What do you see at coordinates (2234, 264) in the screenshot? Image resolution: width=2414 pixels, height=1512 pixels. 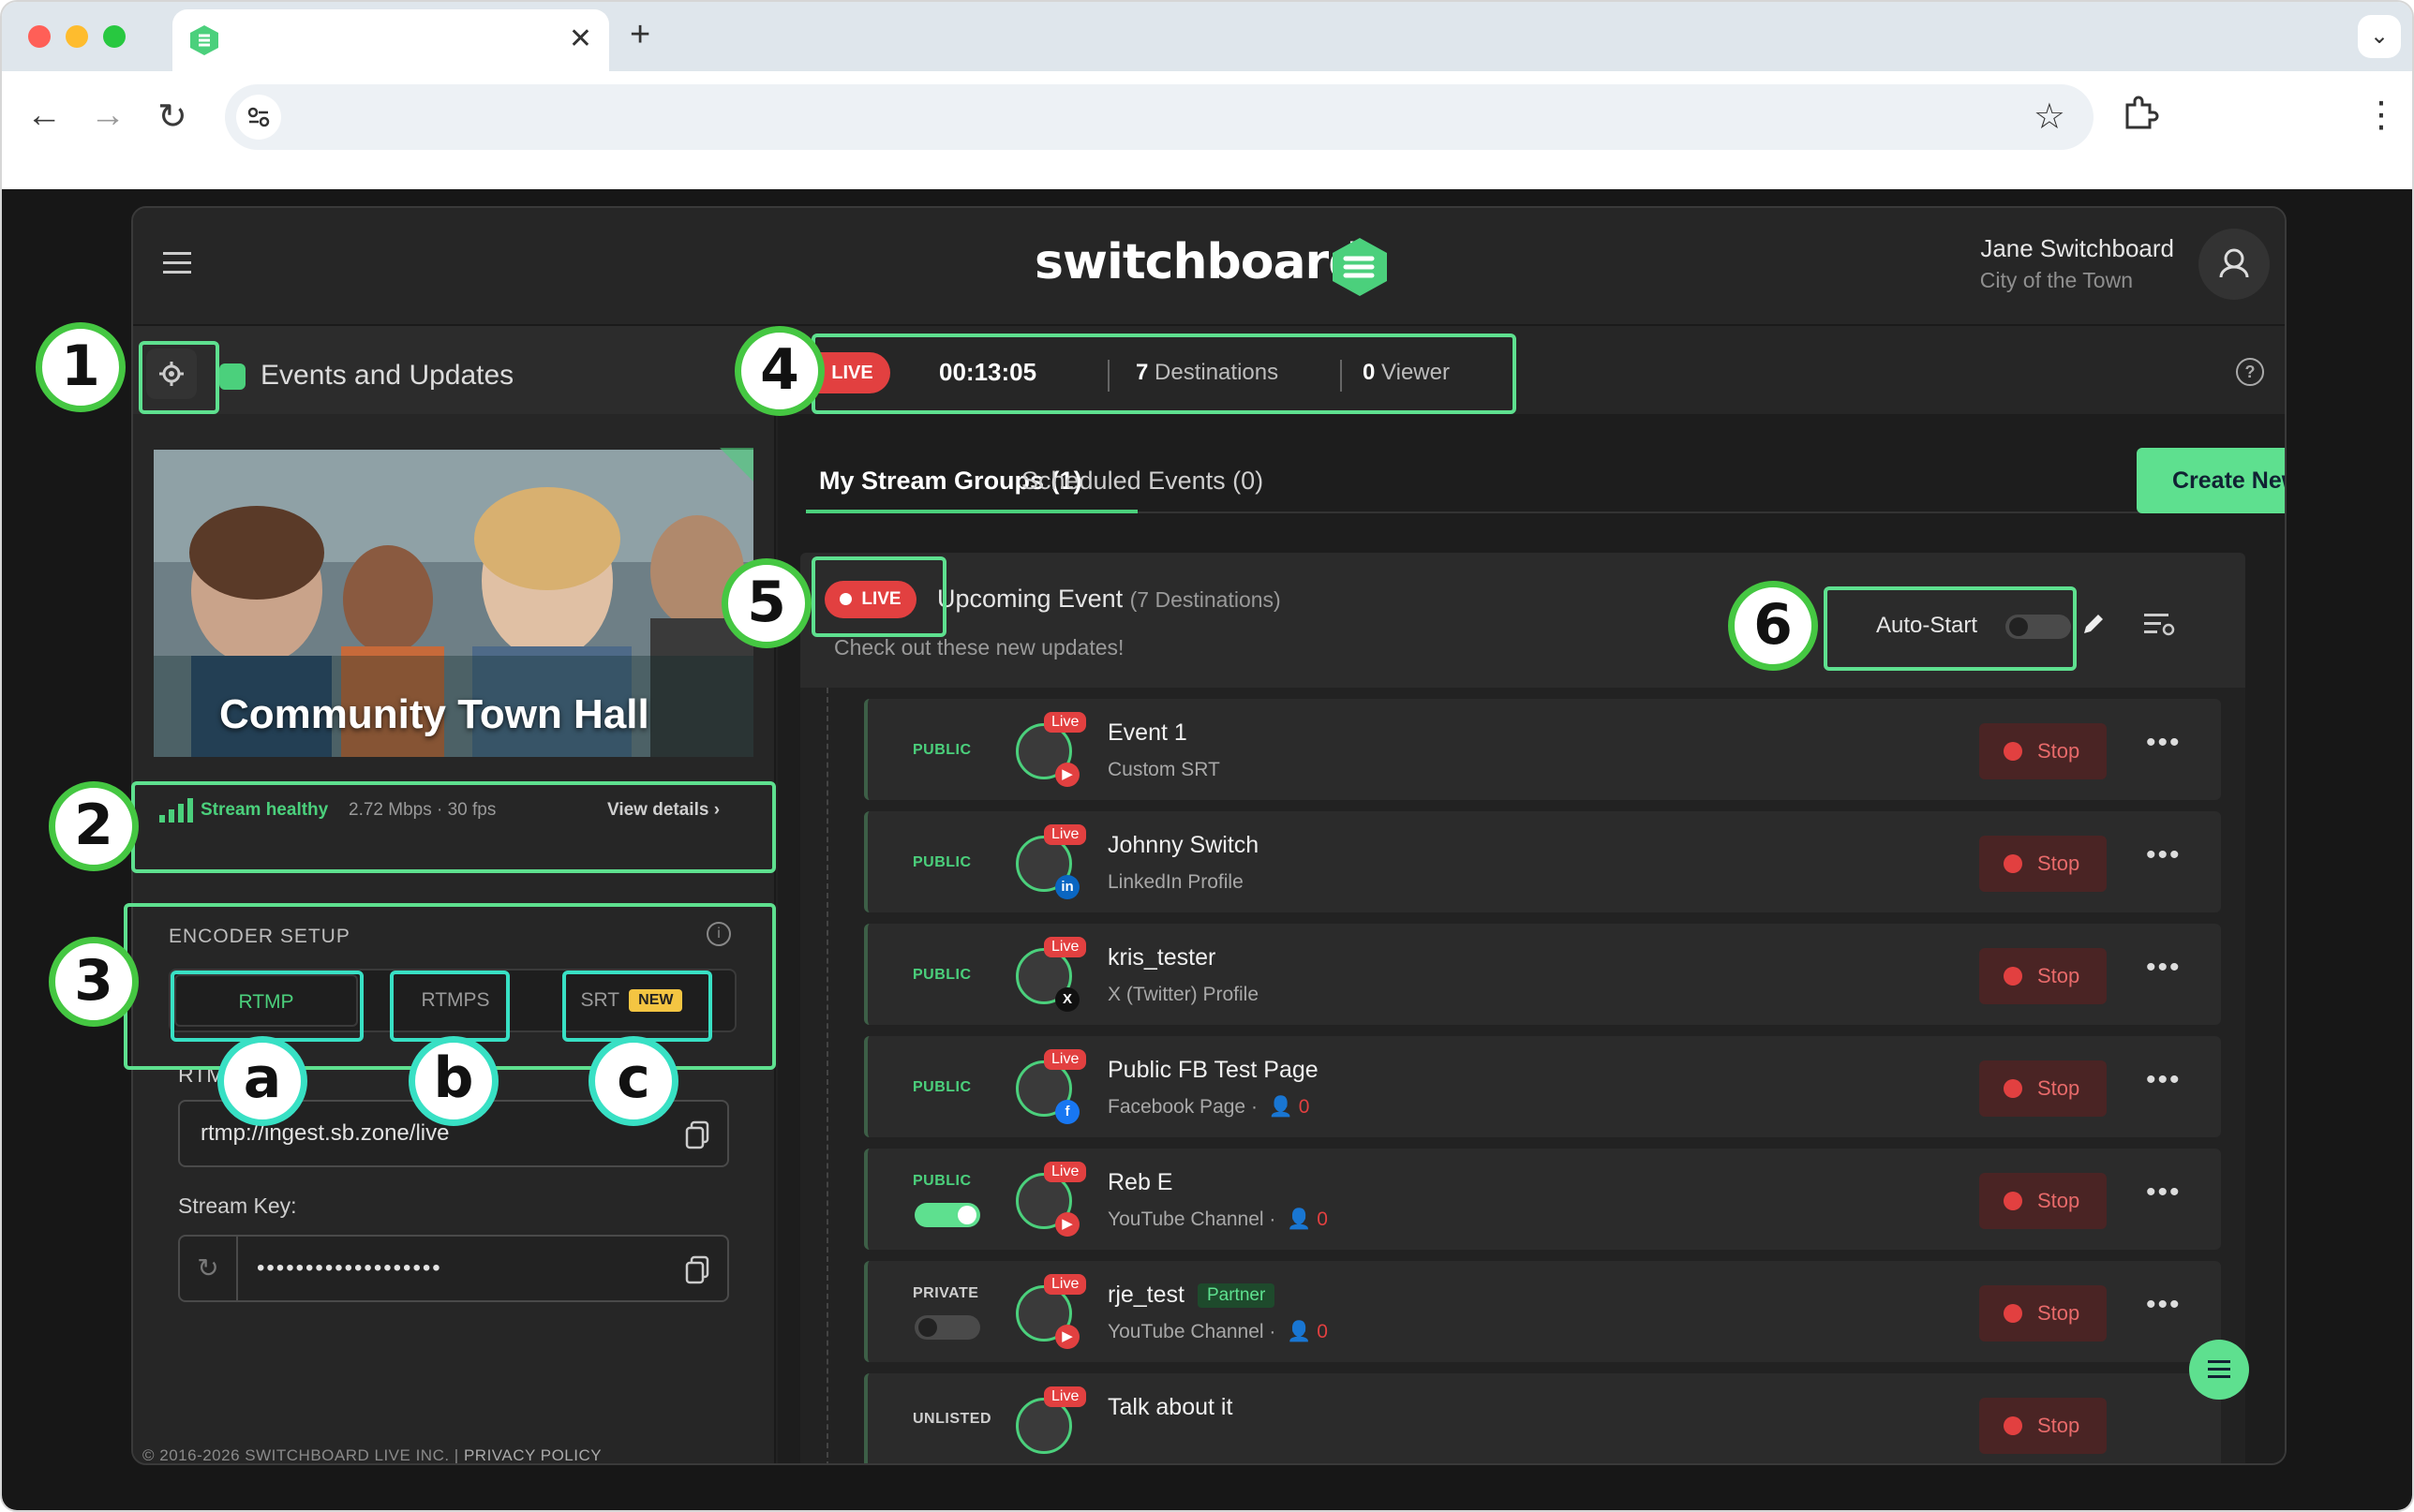 I see `user-avatar-icon` at bounding box center [2234, 264].